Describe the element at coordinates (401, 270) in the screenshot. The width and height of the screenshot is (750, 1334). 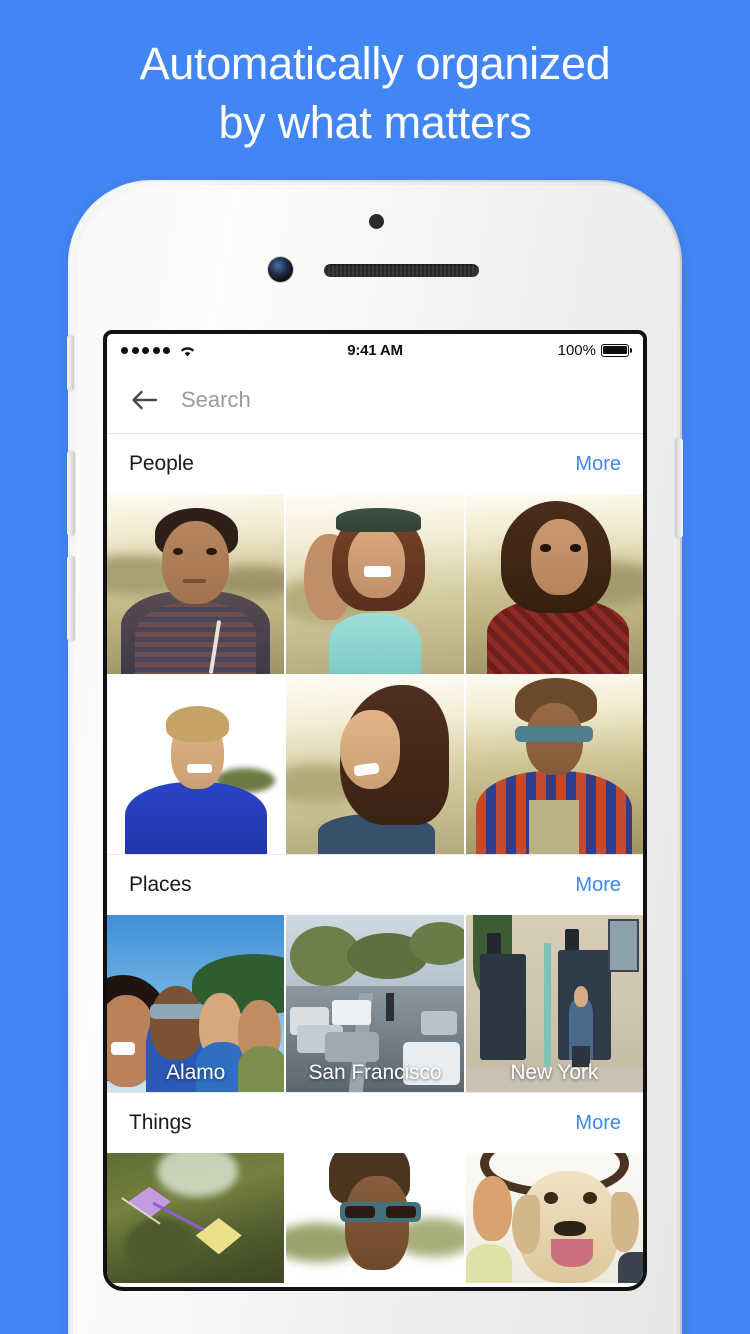
I see `earpiece-speaker-icon` at that location.